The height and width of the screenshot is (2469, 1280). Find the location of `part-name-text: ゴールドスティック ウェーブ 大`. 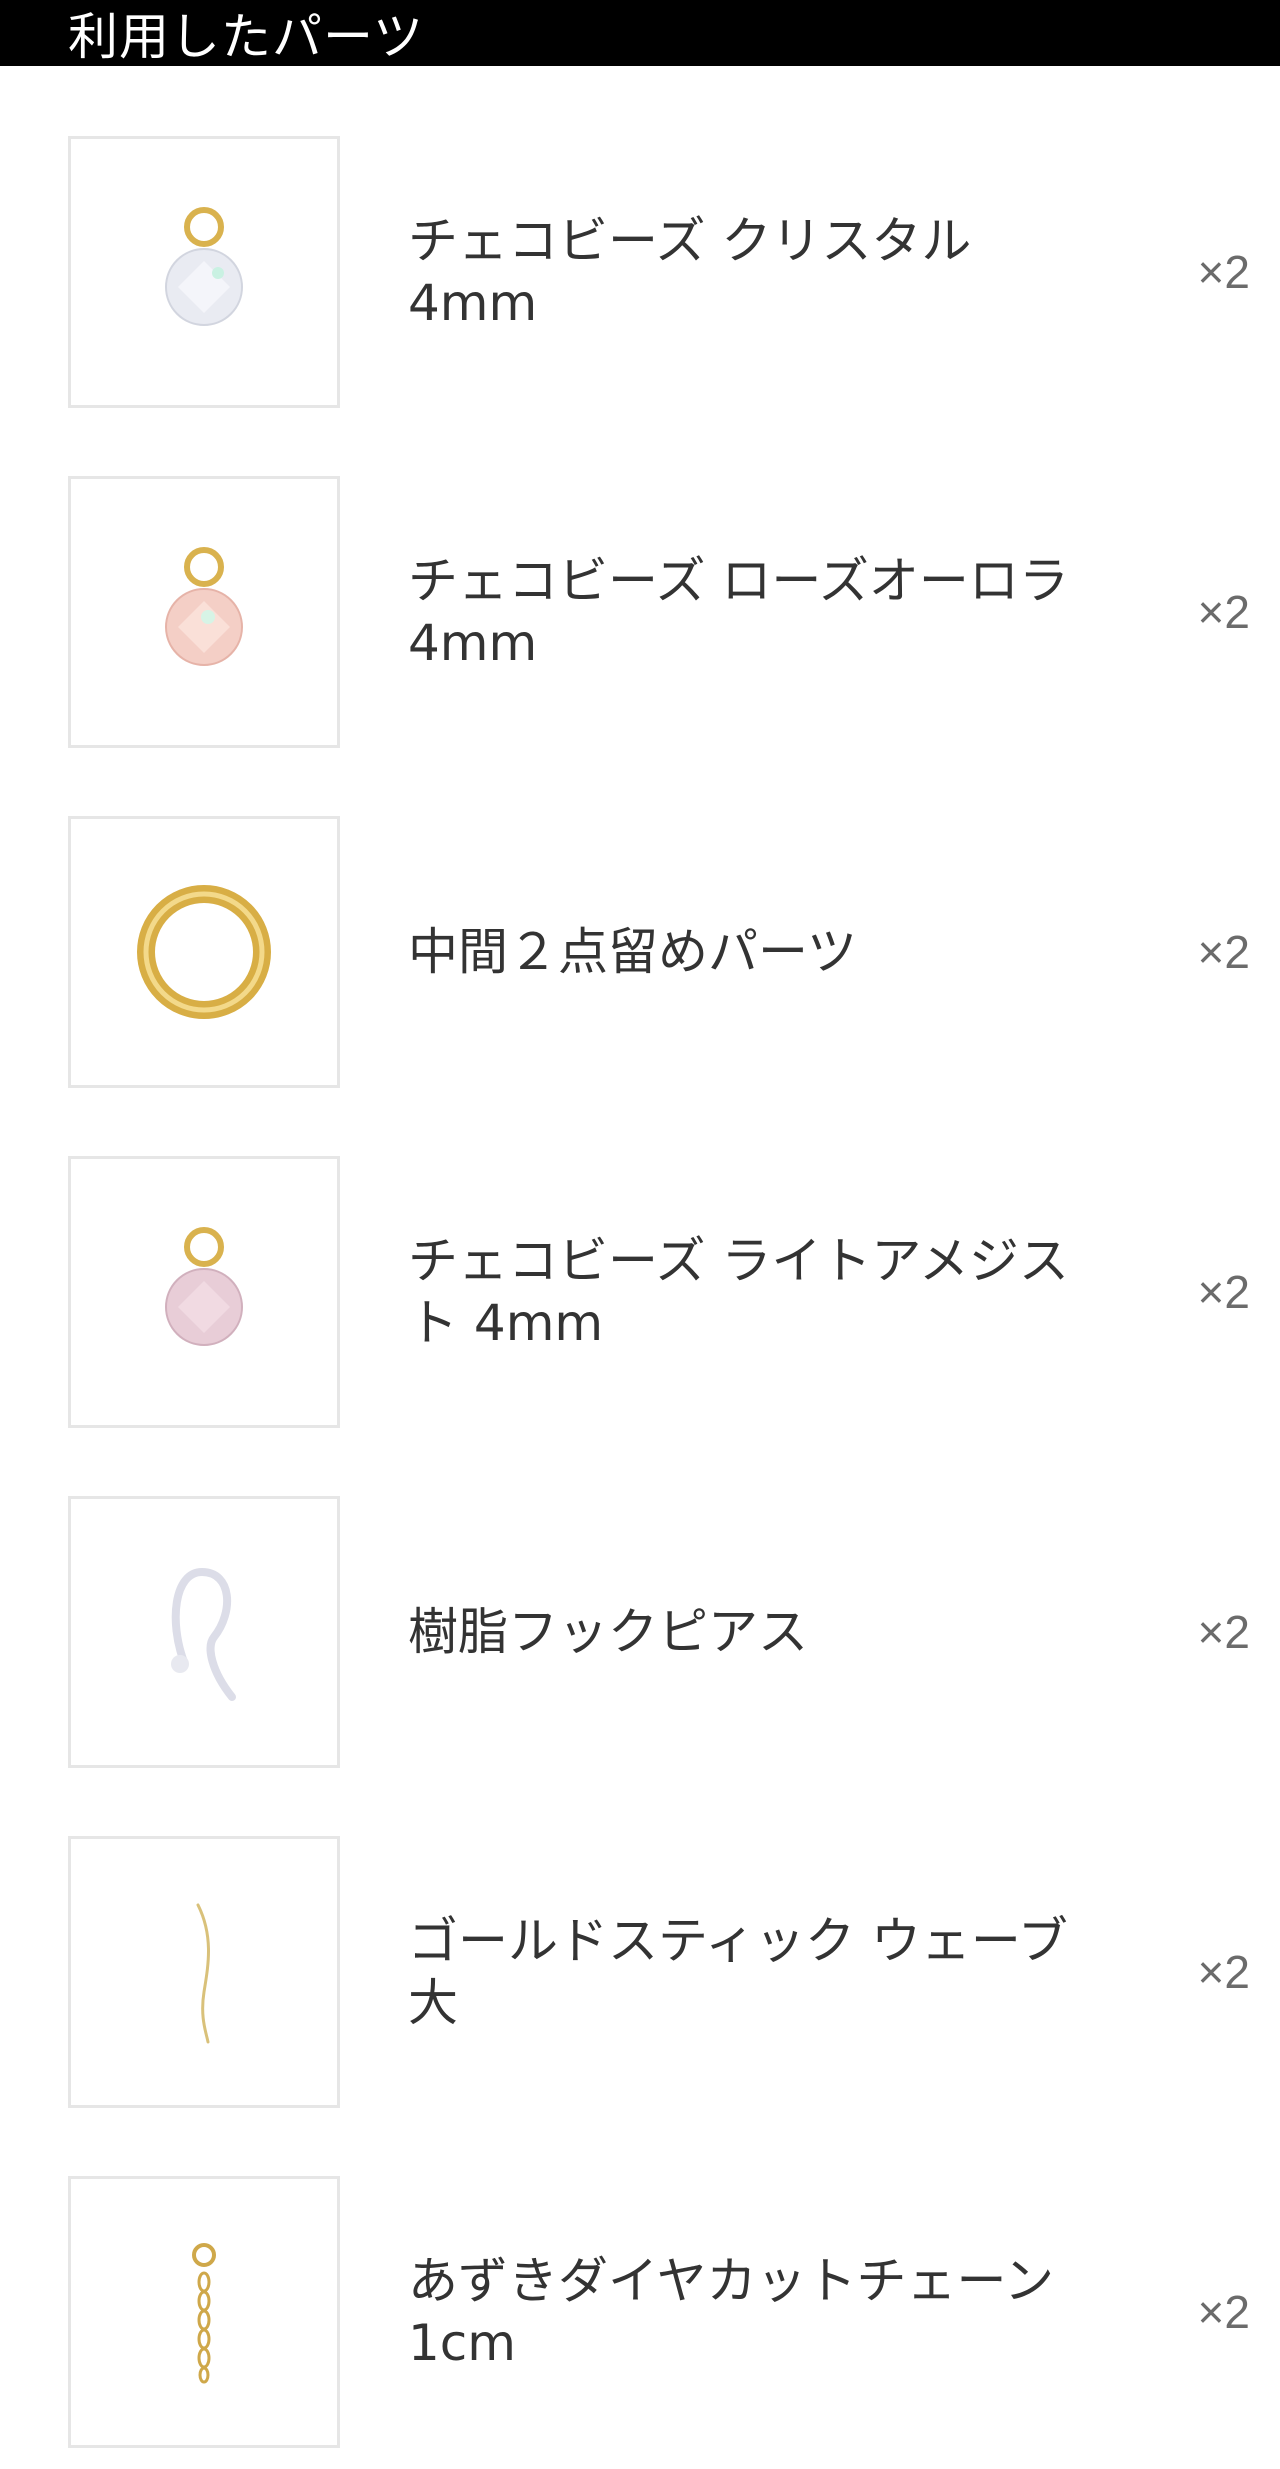

part-name-text: ゴールドスティック ウェーブ 大 is located at coordinates (738, 1972).